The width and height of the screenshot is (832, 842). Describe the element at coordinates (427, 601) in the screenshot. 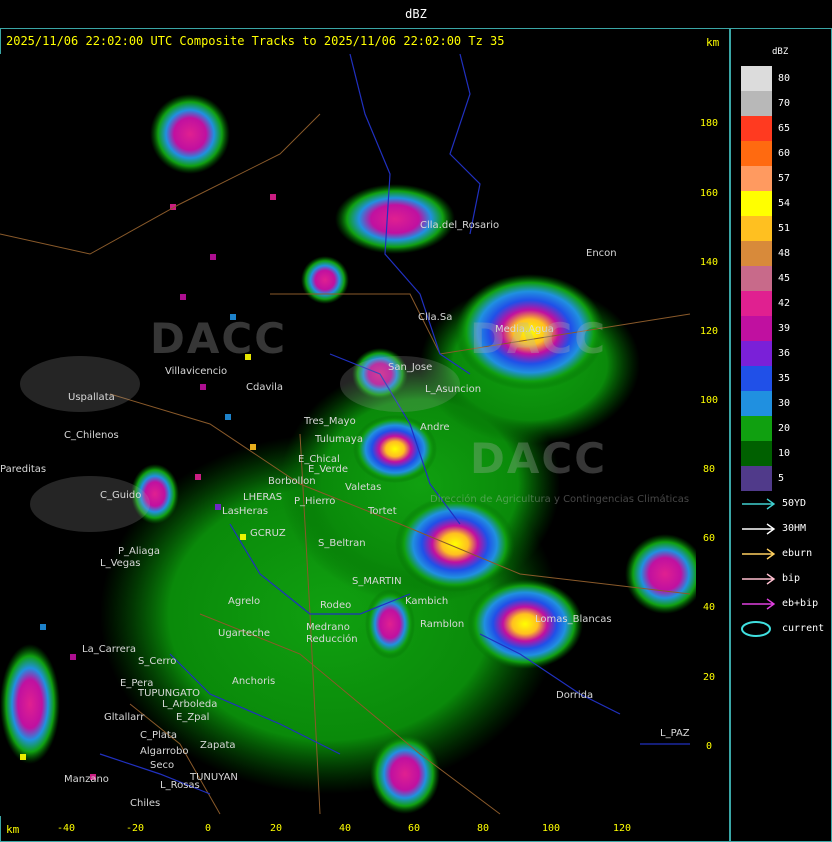

I see `place-label: Kambich` at that location.